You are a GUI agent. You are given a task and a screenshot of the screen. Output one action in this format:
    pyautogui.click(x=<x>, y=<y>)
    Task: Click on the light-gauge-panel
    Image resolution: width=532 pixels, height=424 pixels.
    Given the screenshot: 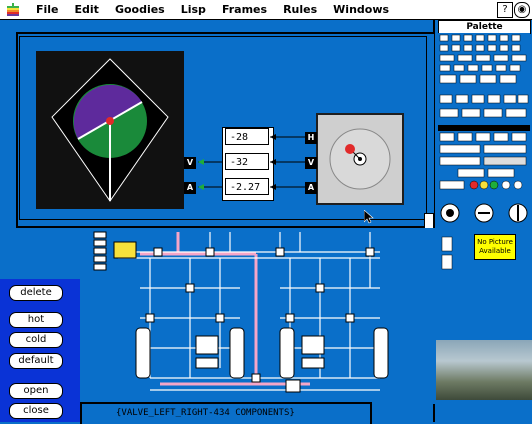 What is the action you would take?
    pyautogui.click(x=360, y=159)
    